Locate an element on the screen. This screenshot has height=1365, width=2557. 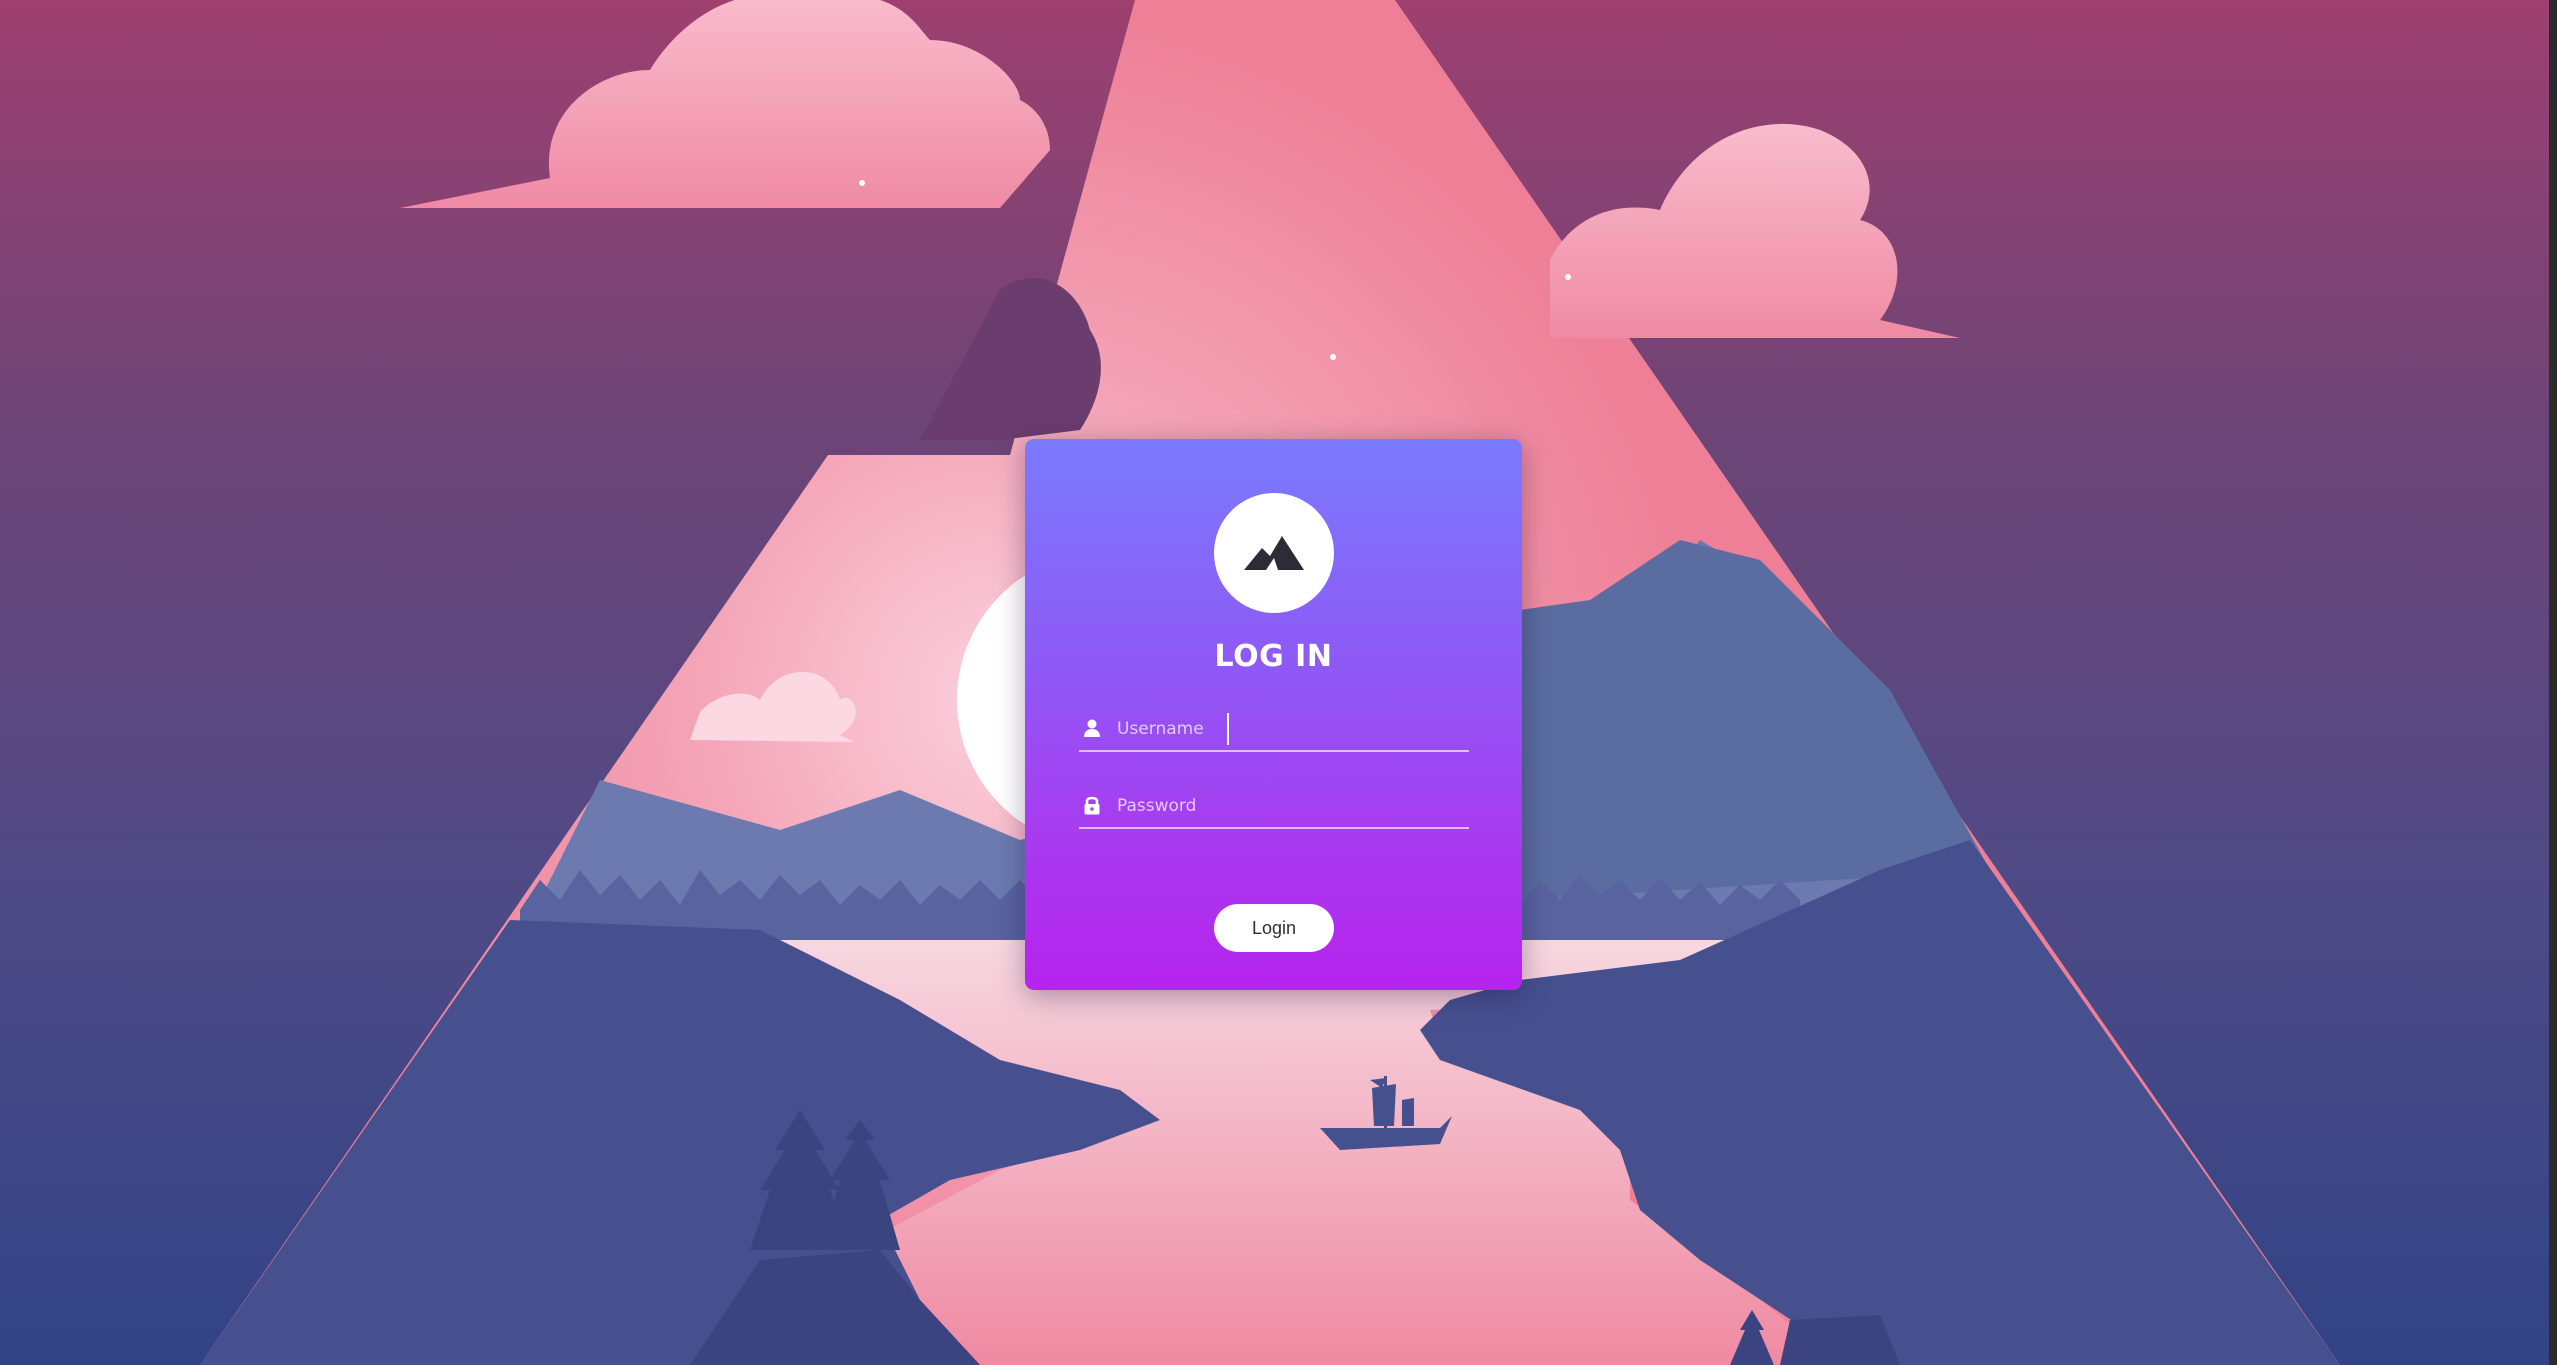
login-card: LOG IN Username Password Login is located at coordinates (1273, 714).